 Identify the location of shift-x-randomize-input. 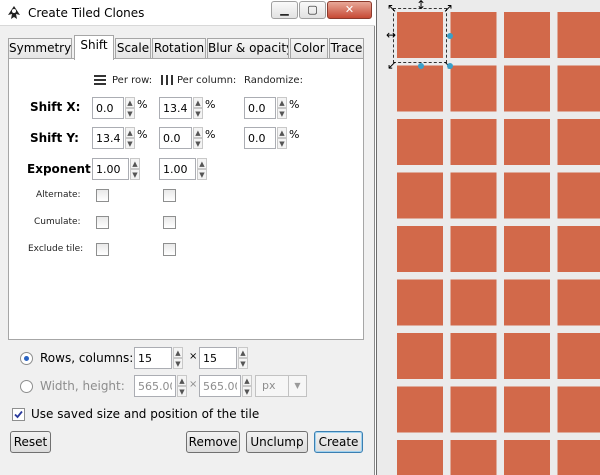
(260, 108).